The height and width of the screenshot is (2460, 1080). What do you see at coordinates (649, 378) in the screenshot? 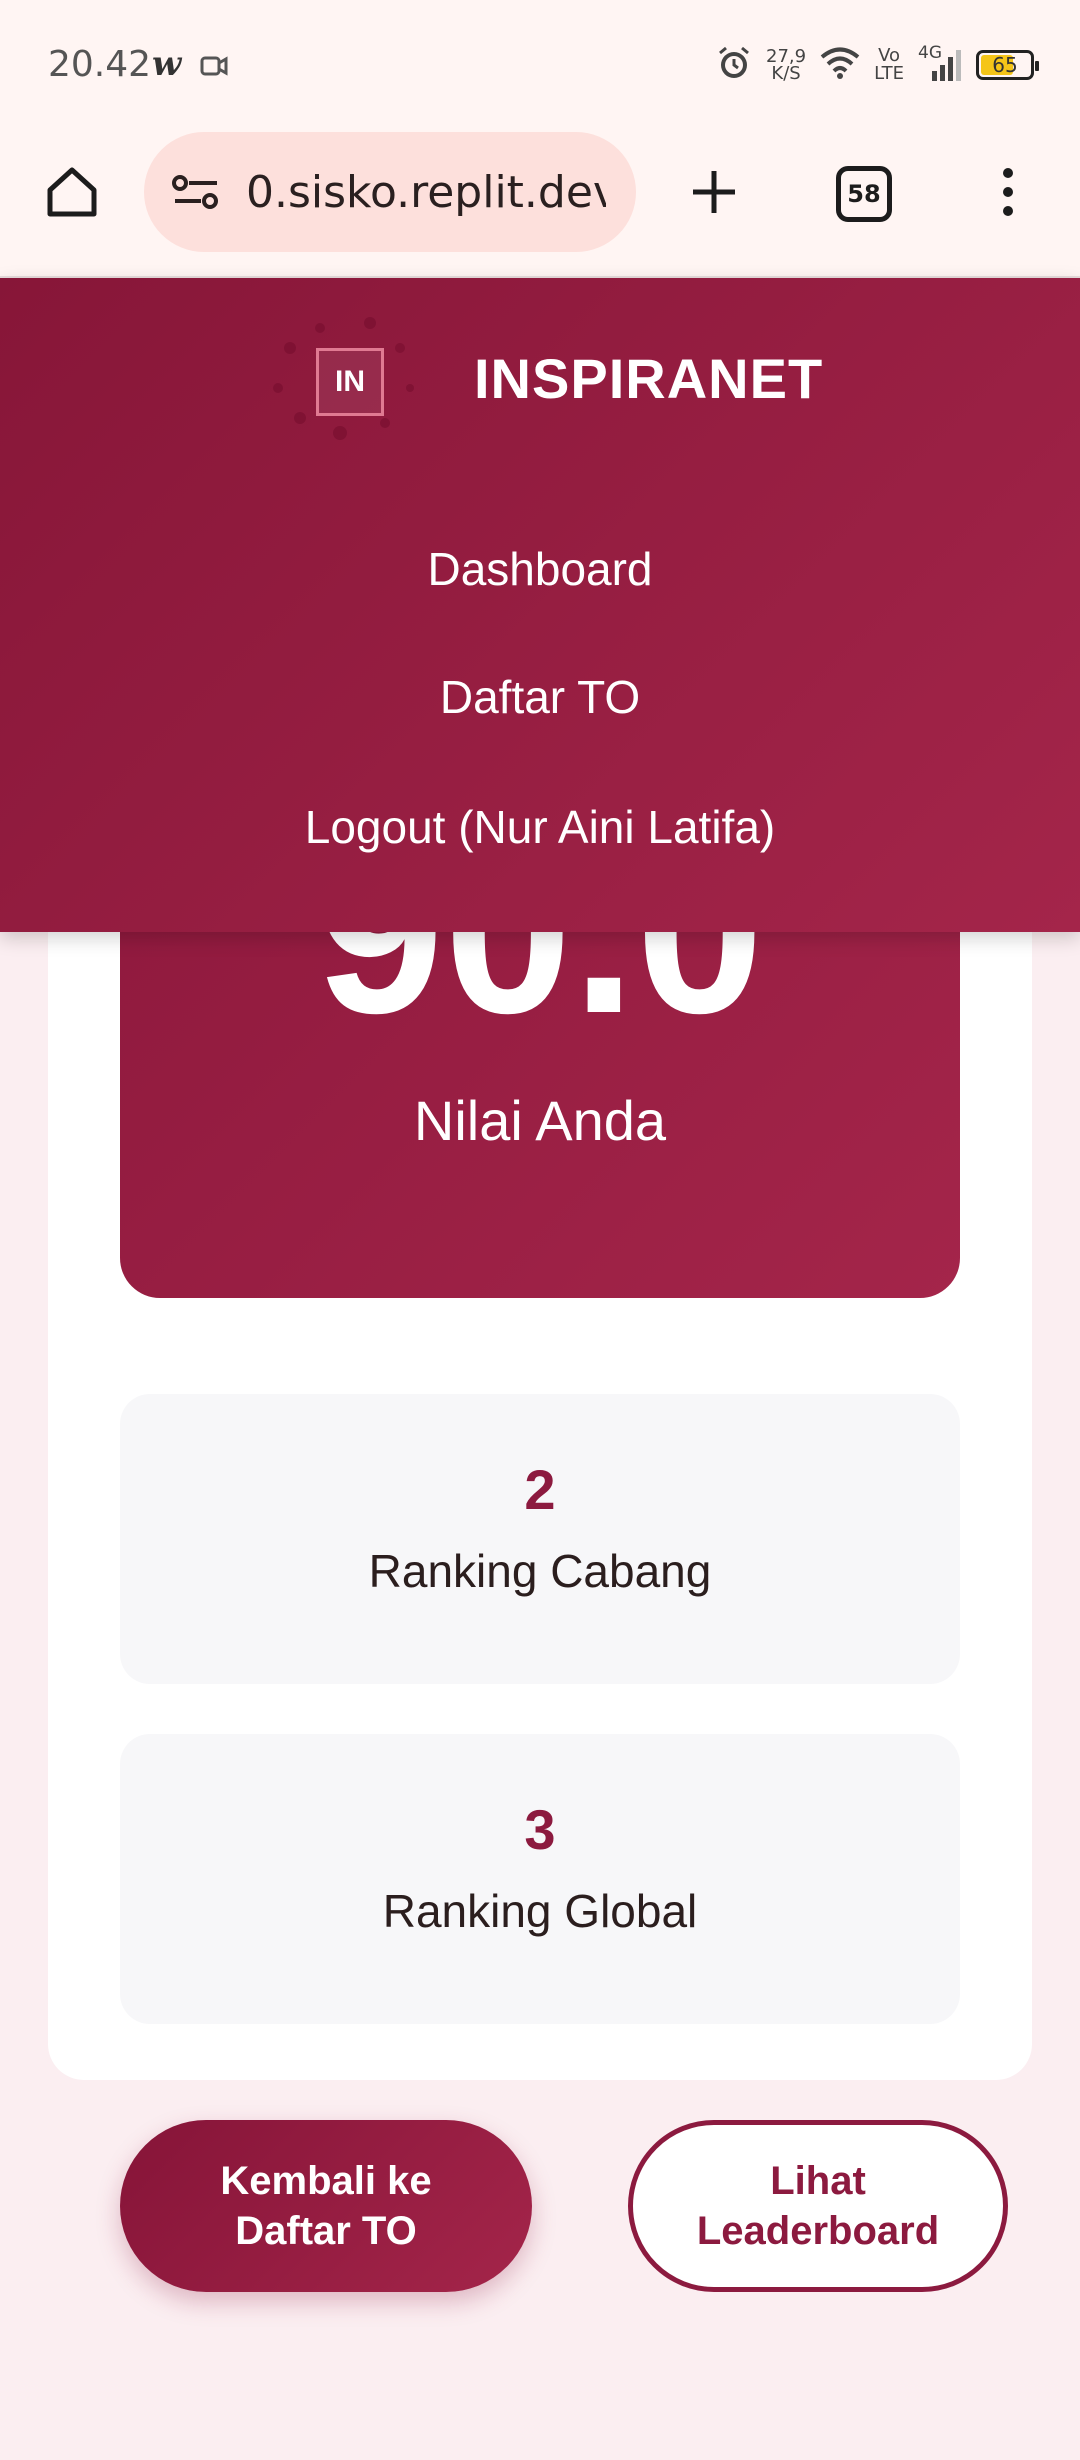
I see `brand-name: INSPIRANET` at bounding box center [649, 378].